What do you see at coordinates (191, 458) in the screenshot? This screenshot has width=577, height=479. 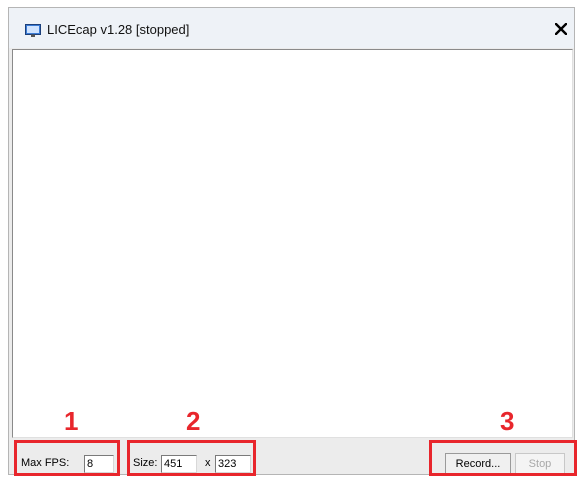 I see `callout-box-size` at bounding box center [191, 458].